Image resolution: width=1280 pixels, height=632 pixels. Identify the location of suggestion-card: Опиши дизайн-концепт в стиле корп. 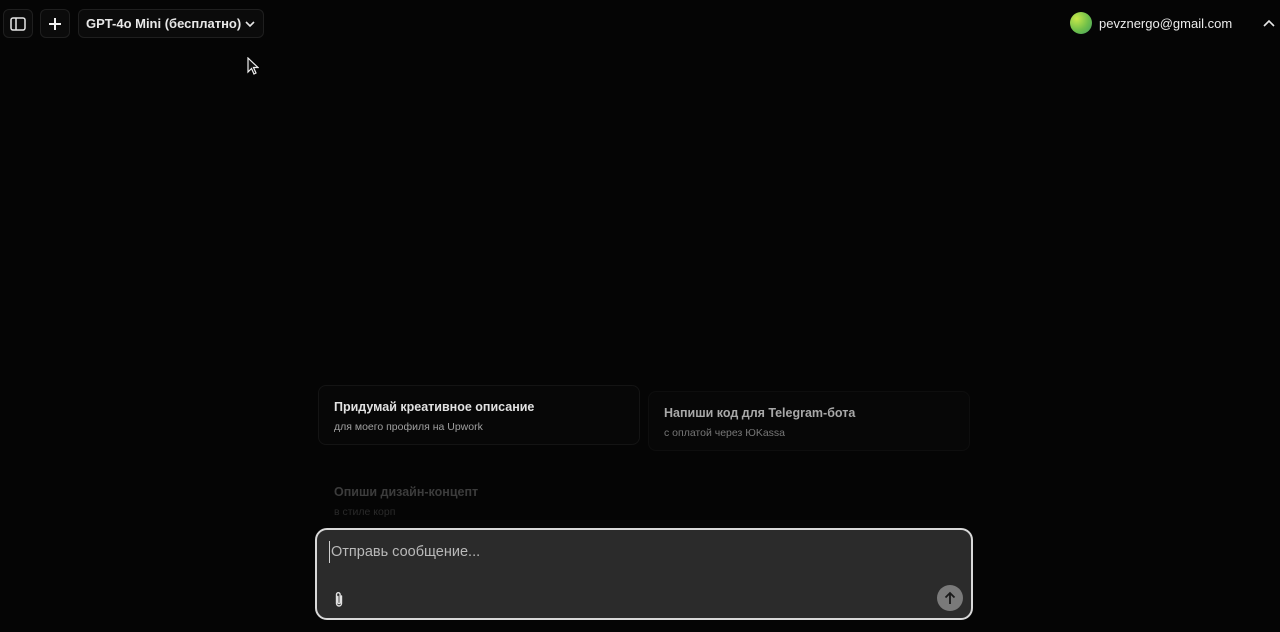
(479, 500).